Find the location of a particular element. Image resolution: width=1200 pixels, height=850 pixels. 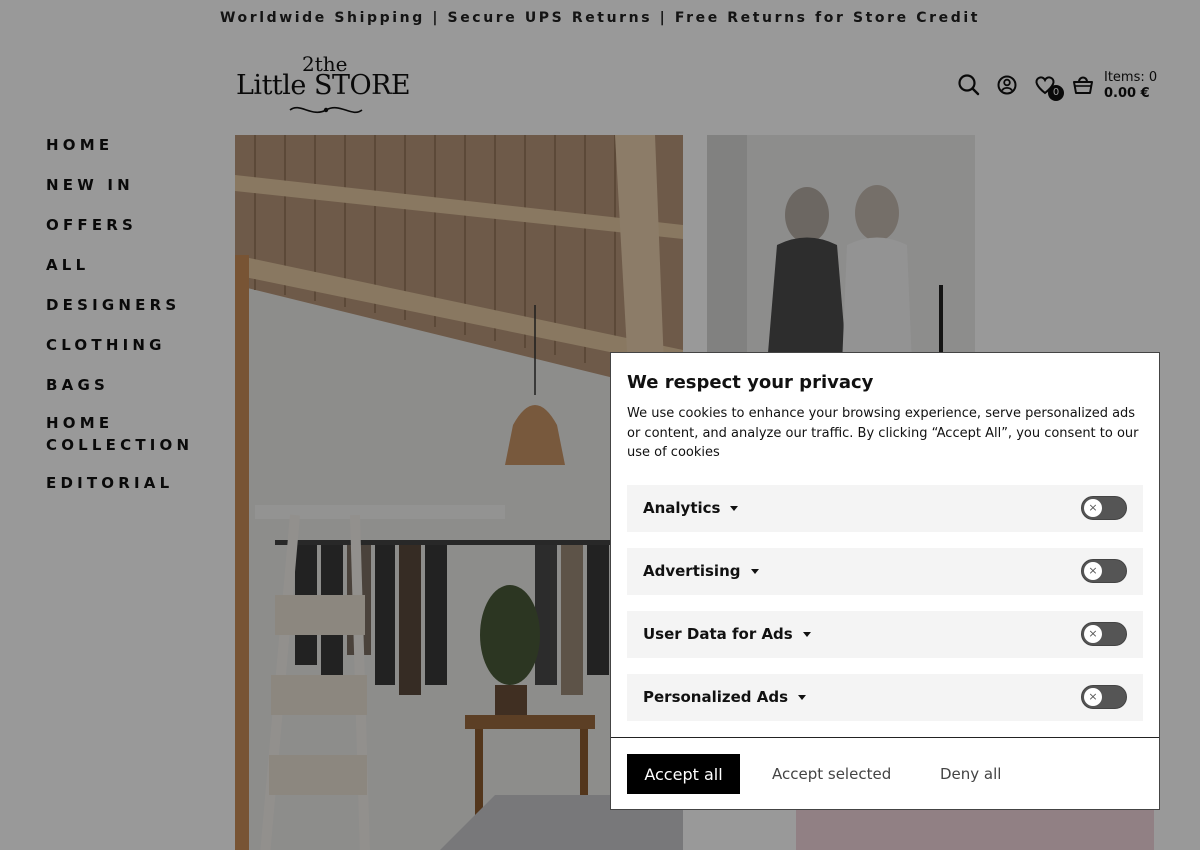

user-data-toggle: × is located at coordinates (1104, 634).